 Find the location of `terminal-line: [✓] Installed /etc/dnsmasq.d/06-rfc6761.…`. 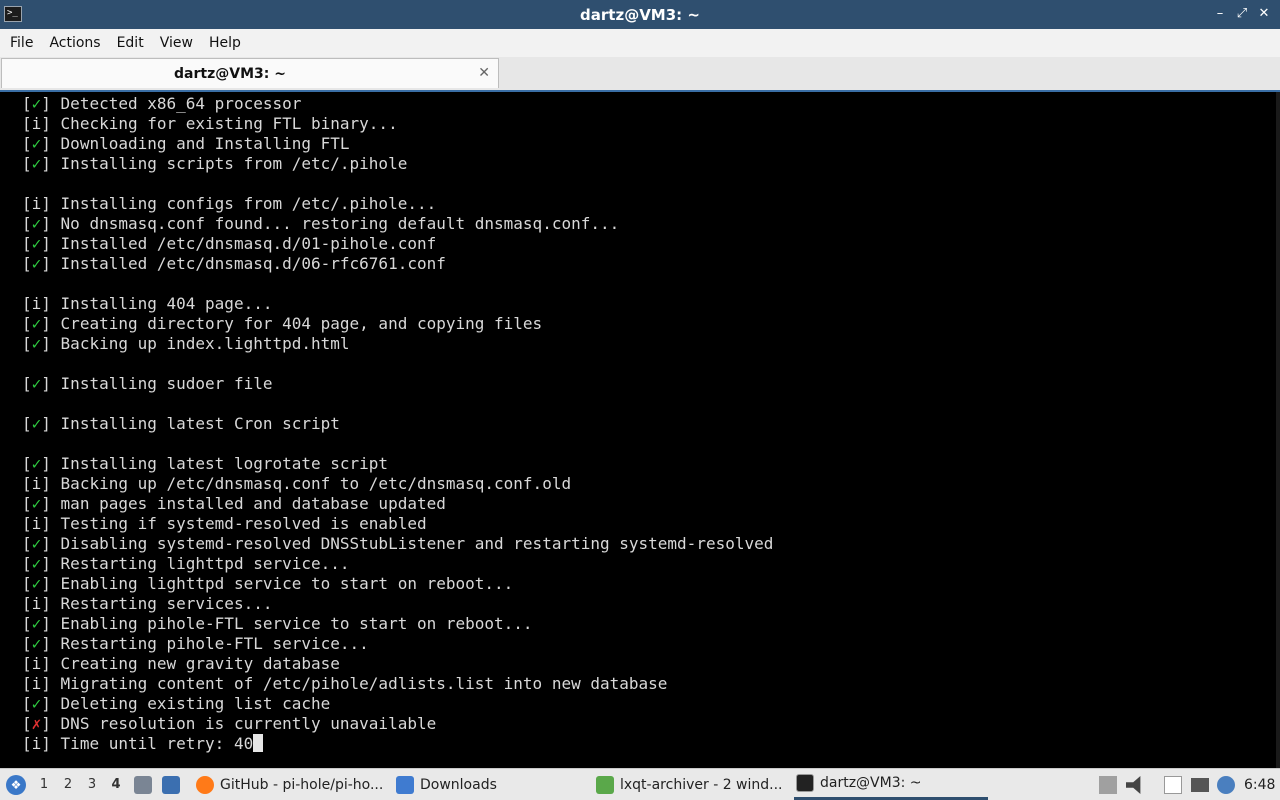

terminal-line: [✓] Installed /etc/dnsmasq.d/06-rfc6761.… is located at coordinates (234, 263).